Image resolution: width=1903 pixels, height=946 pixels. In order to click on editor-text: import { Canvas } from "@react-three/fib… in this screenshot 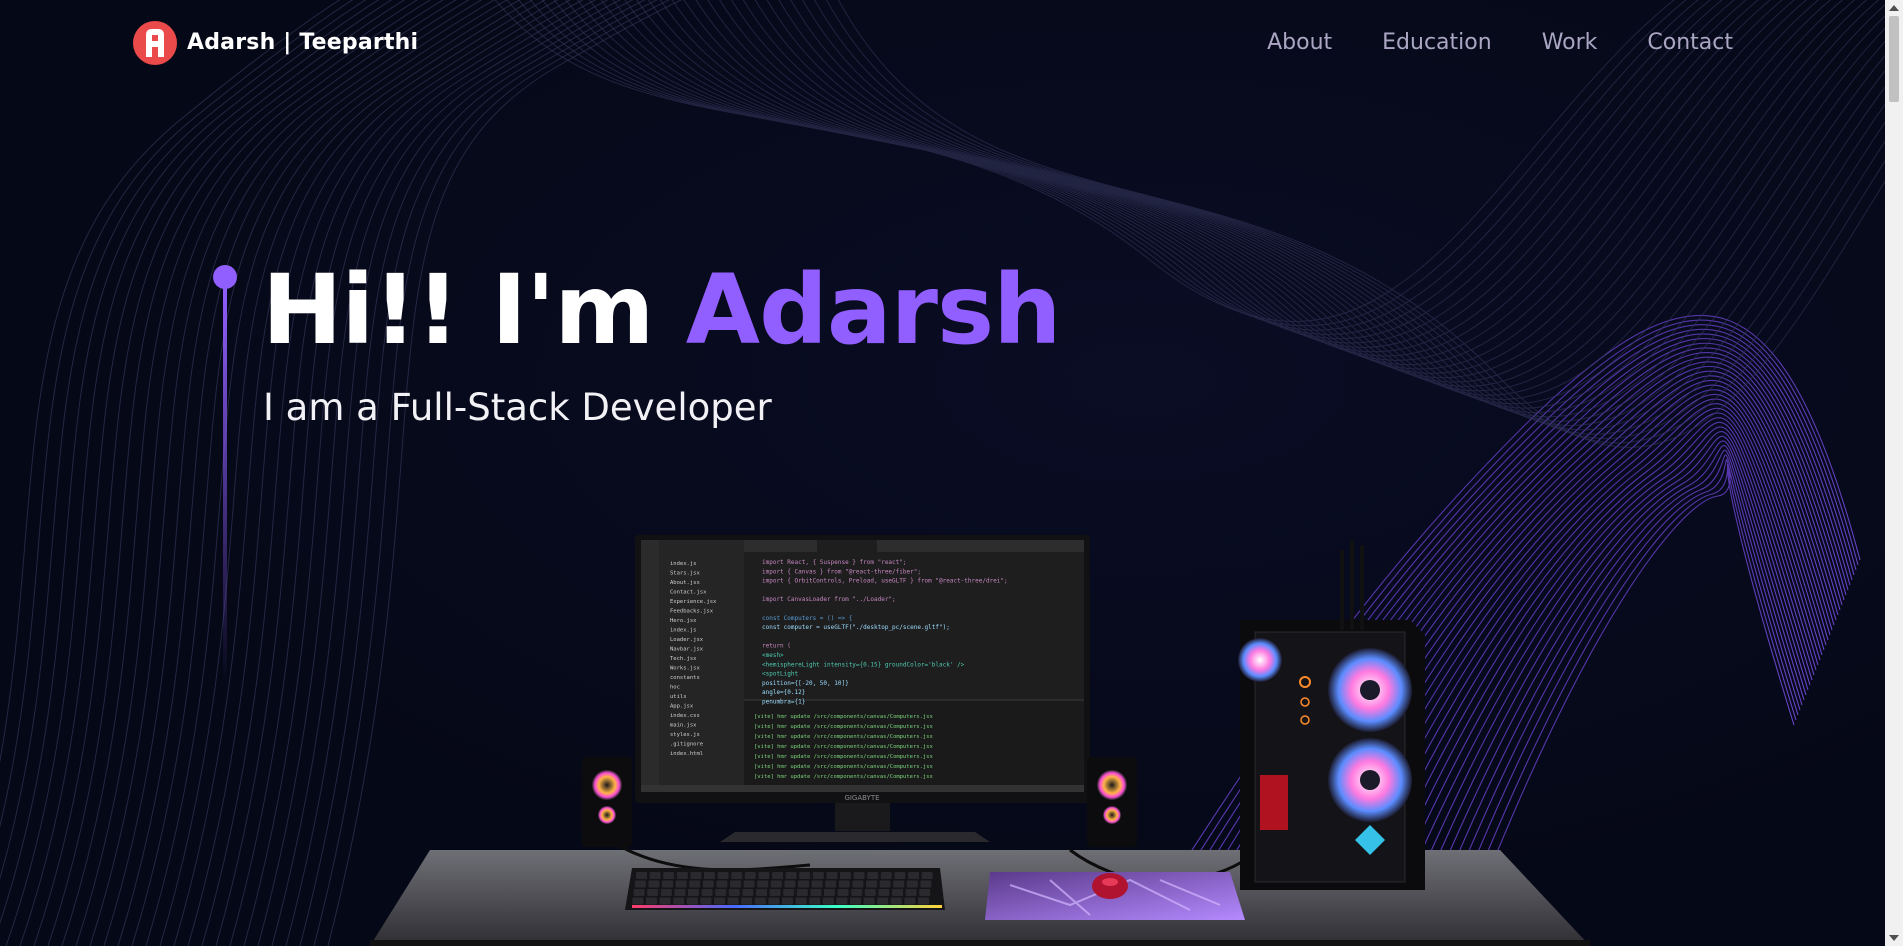, I will do `click(841, 571)`.